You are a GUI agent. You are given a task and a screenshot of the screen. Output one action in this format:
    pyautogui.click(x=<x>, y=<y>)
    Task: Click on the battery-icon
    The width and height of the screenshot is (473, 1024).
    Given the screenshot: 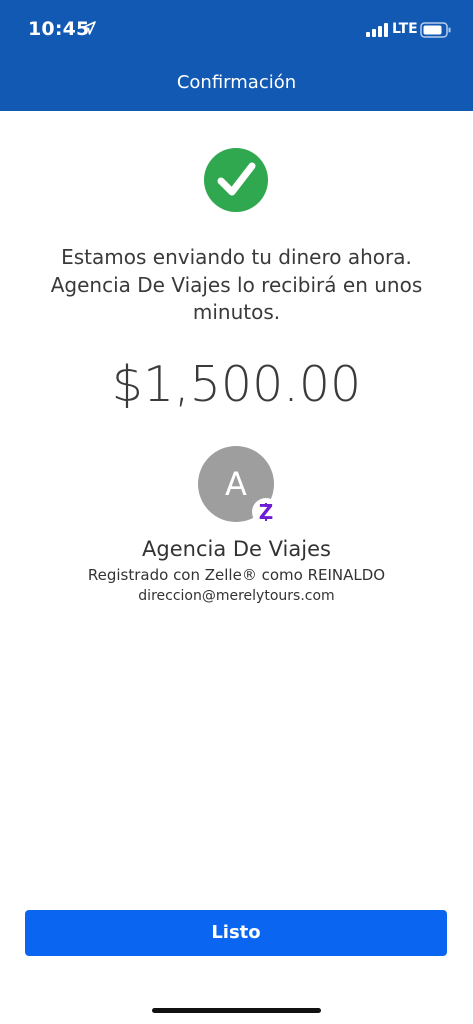 What is the action you would take?
    pyautogui.click(x=435, y=30)
    